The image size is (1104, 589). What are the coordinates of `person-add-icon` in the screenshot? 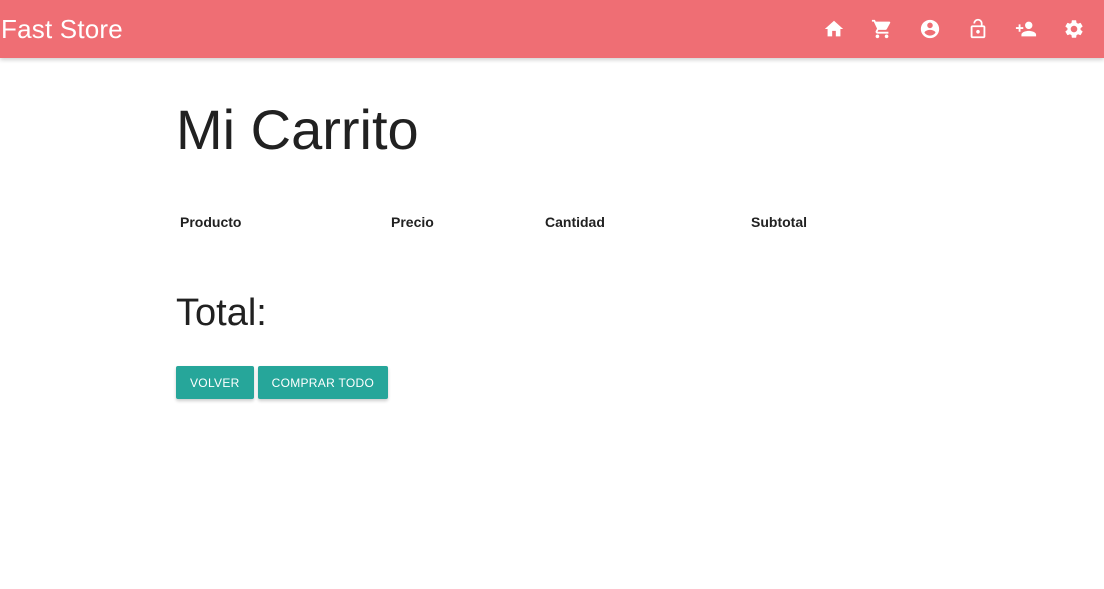 It's located at (1026, 29).